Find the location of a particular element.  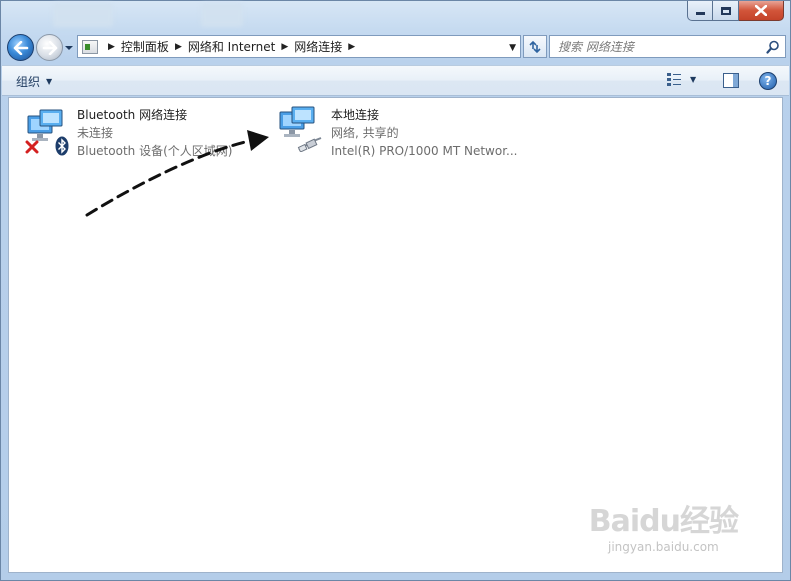

address-bar: ▶ 控制面板 ▶ 网络和 Internet ▶ 网络连接 ▶ ▼ is located at coordinates (299, 46).